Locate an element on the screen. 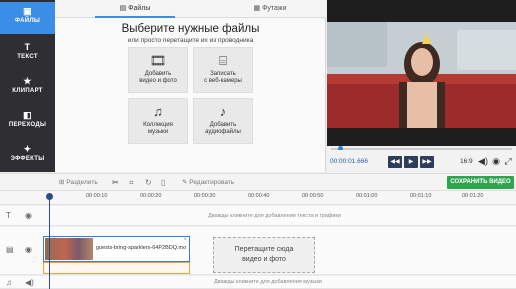  sidebar-item-label: ФАЙЛЫ is located at coordinates (27, 21).